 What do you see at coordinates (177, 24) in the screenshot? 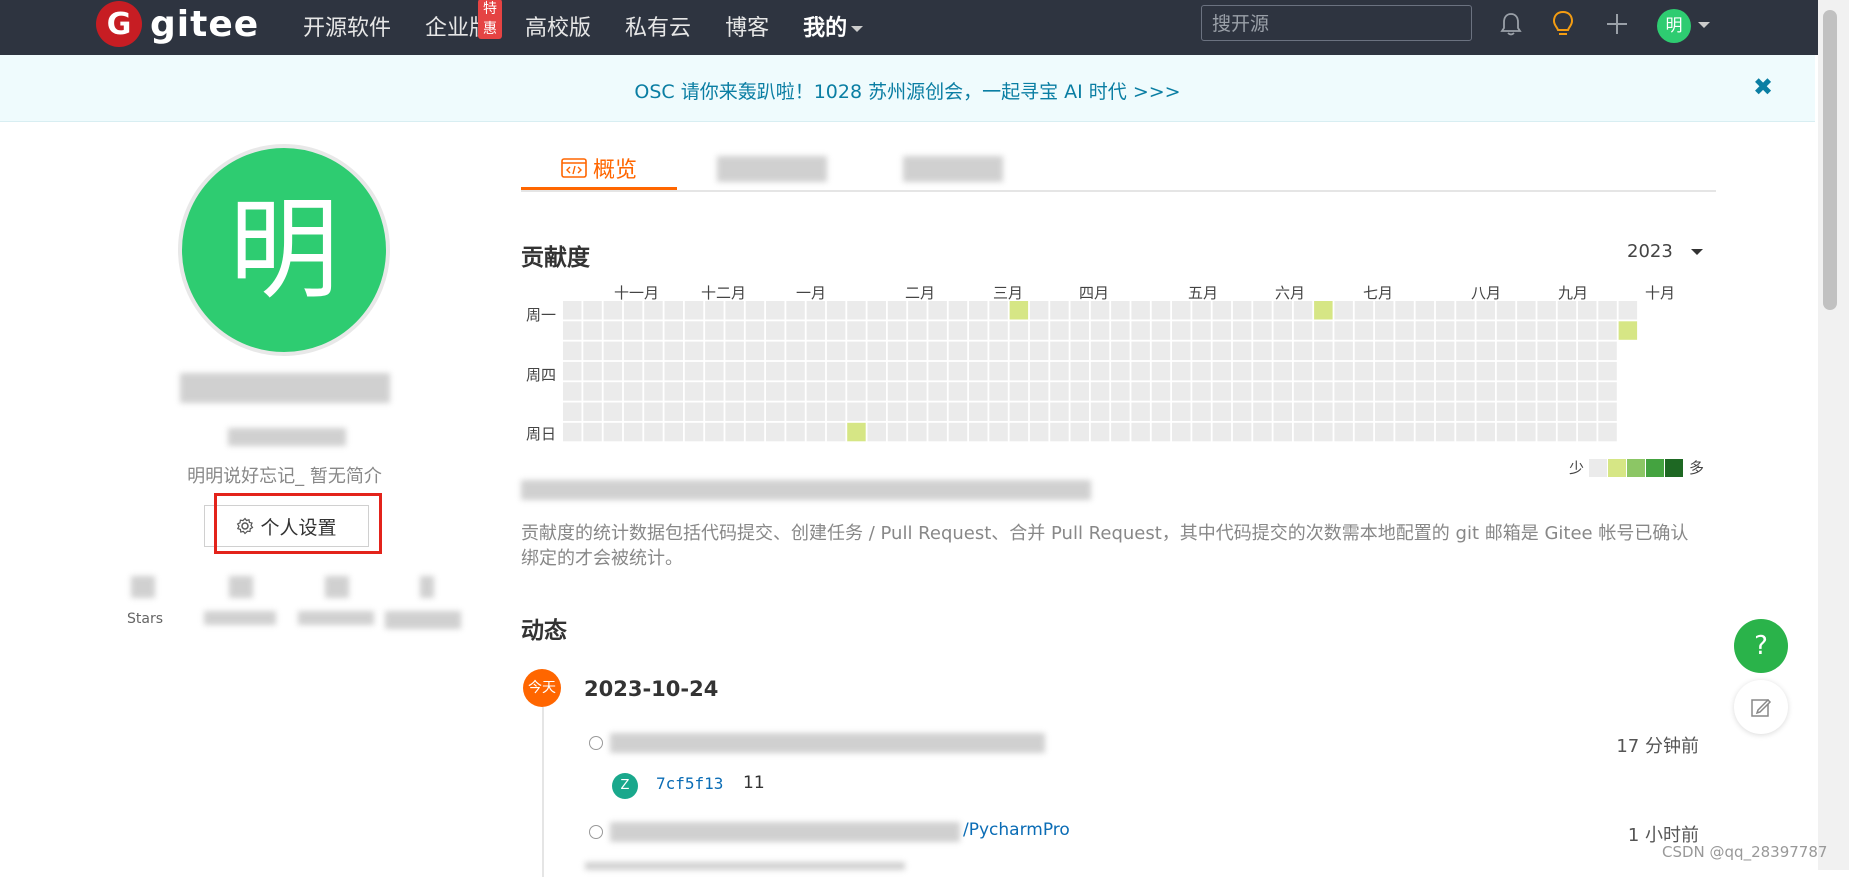
I see `gitee-logo: G gitee` at bounding box center [177, 24].